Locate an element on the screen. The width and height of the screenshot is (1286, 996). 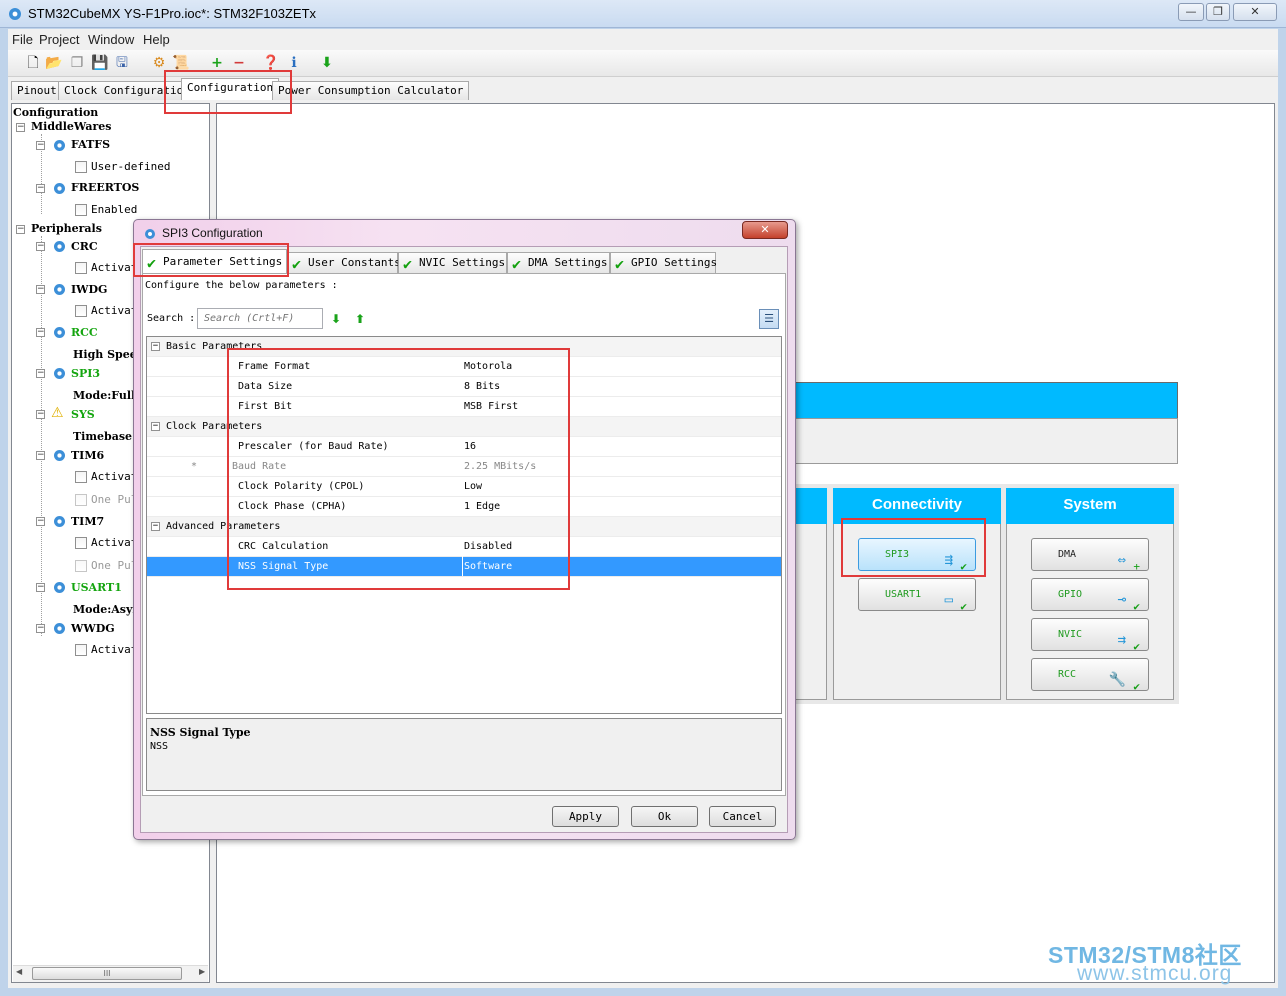
search-input is located at coordinates (260, 318).